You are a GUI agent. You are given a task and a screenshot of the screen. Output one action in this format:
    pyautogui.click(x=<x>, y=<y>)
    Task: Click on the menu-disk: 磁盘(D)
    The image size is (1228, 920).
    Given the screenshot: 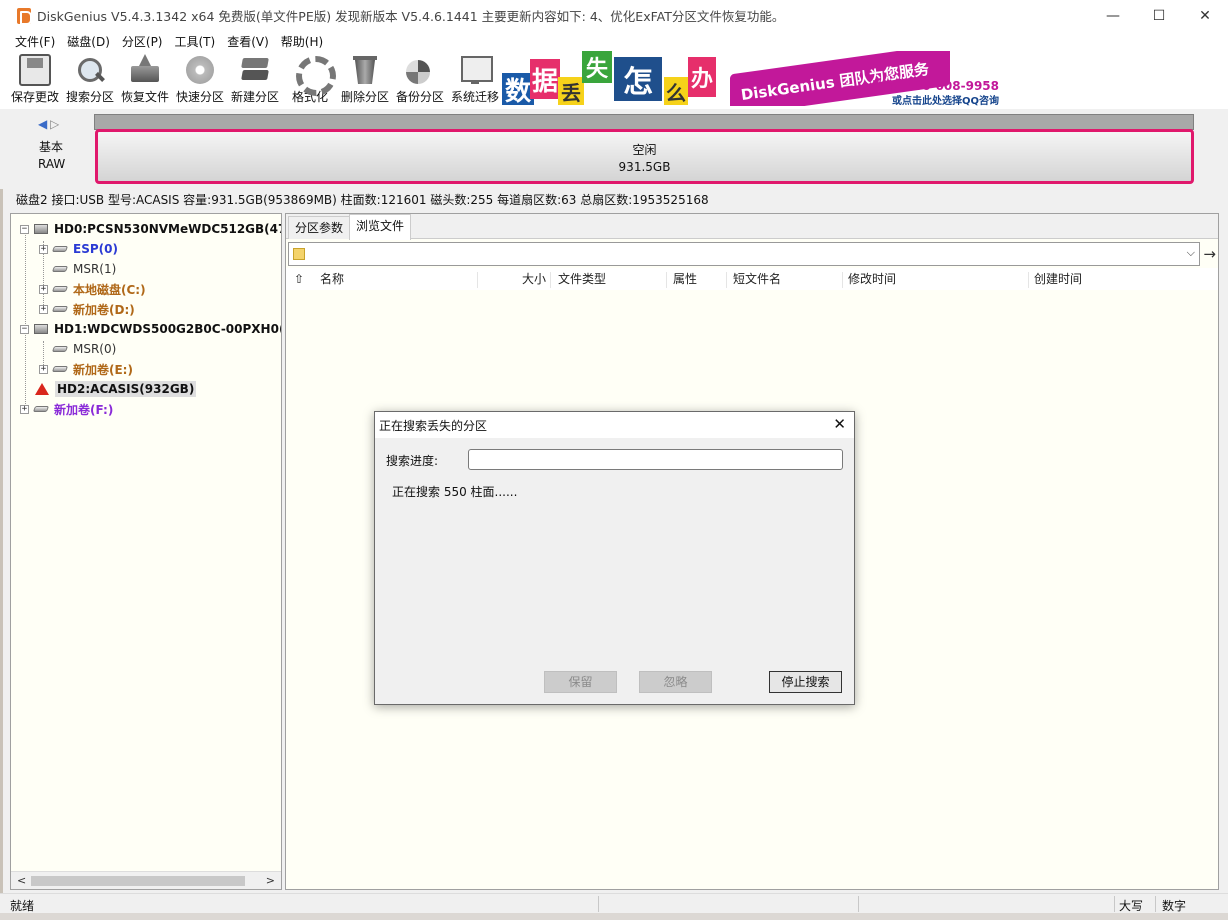 What is the action you would take?
    pyautogui.click(x=88, y=41)
    